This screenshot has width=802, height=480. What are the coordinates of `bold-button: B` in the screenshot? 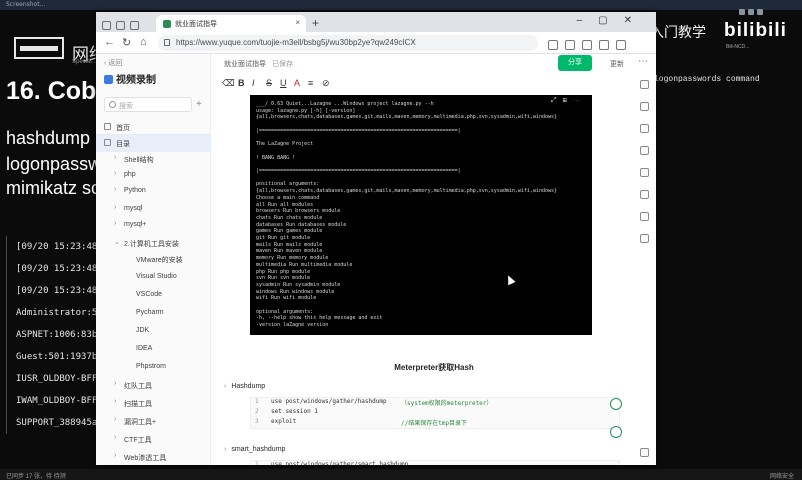 It's located at (241, 83).